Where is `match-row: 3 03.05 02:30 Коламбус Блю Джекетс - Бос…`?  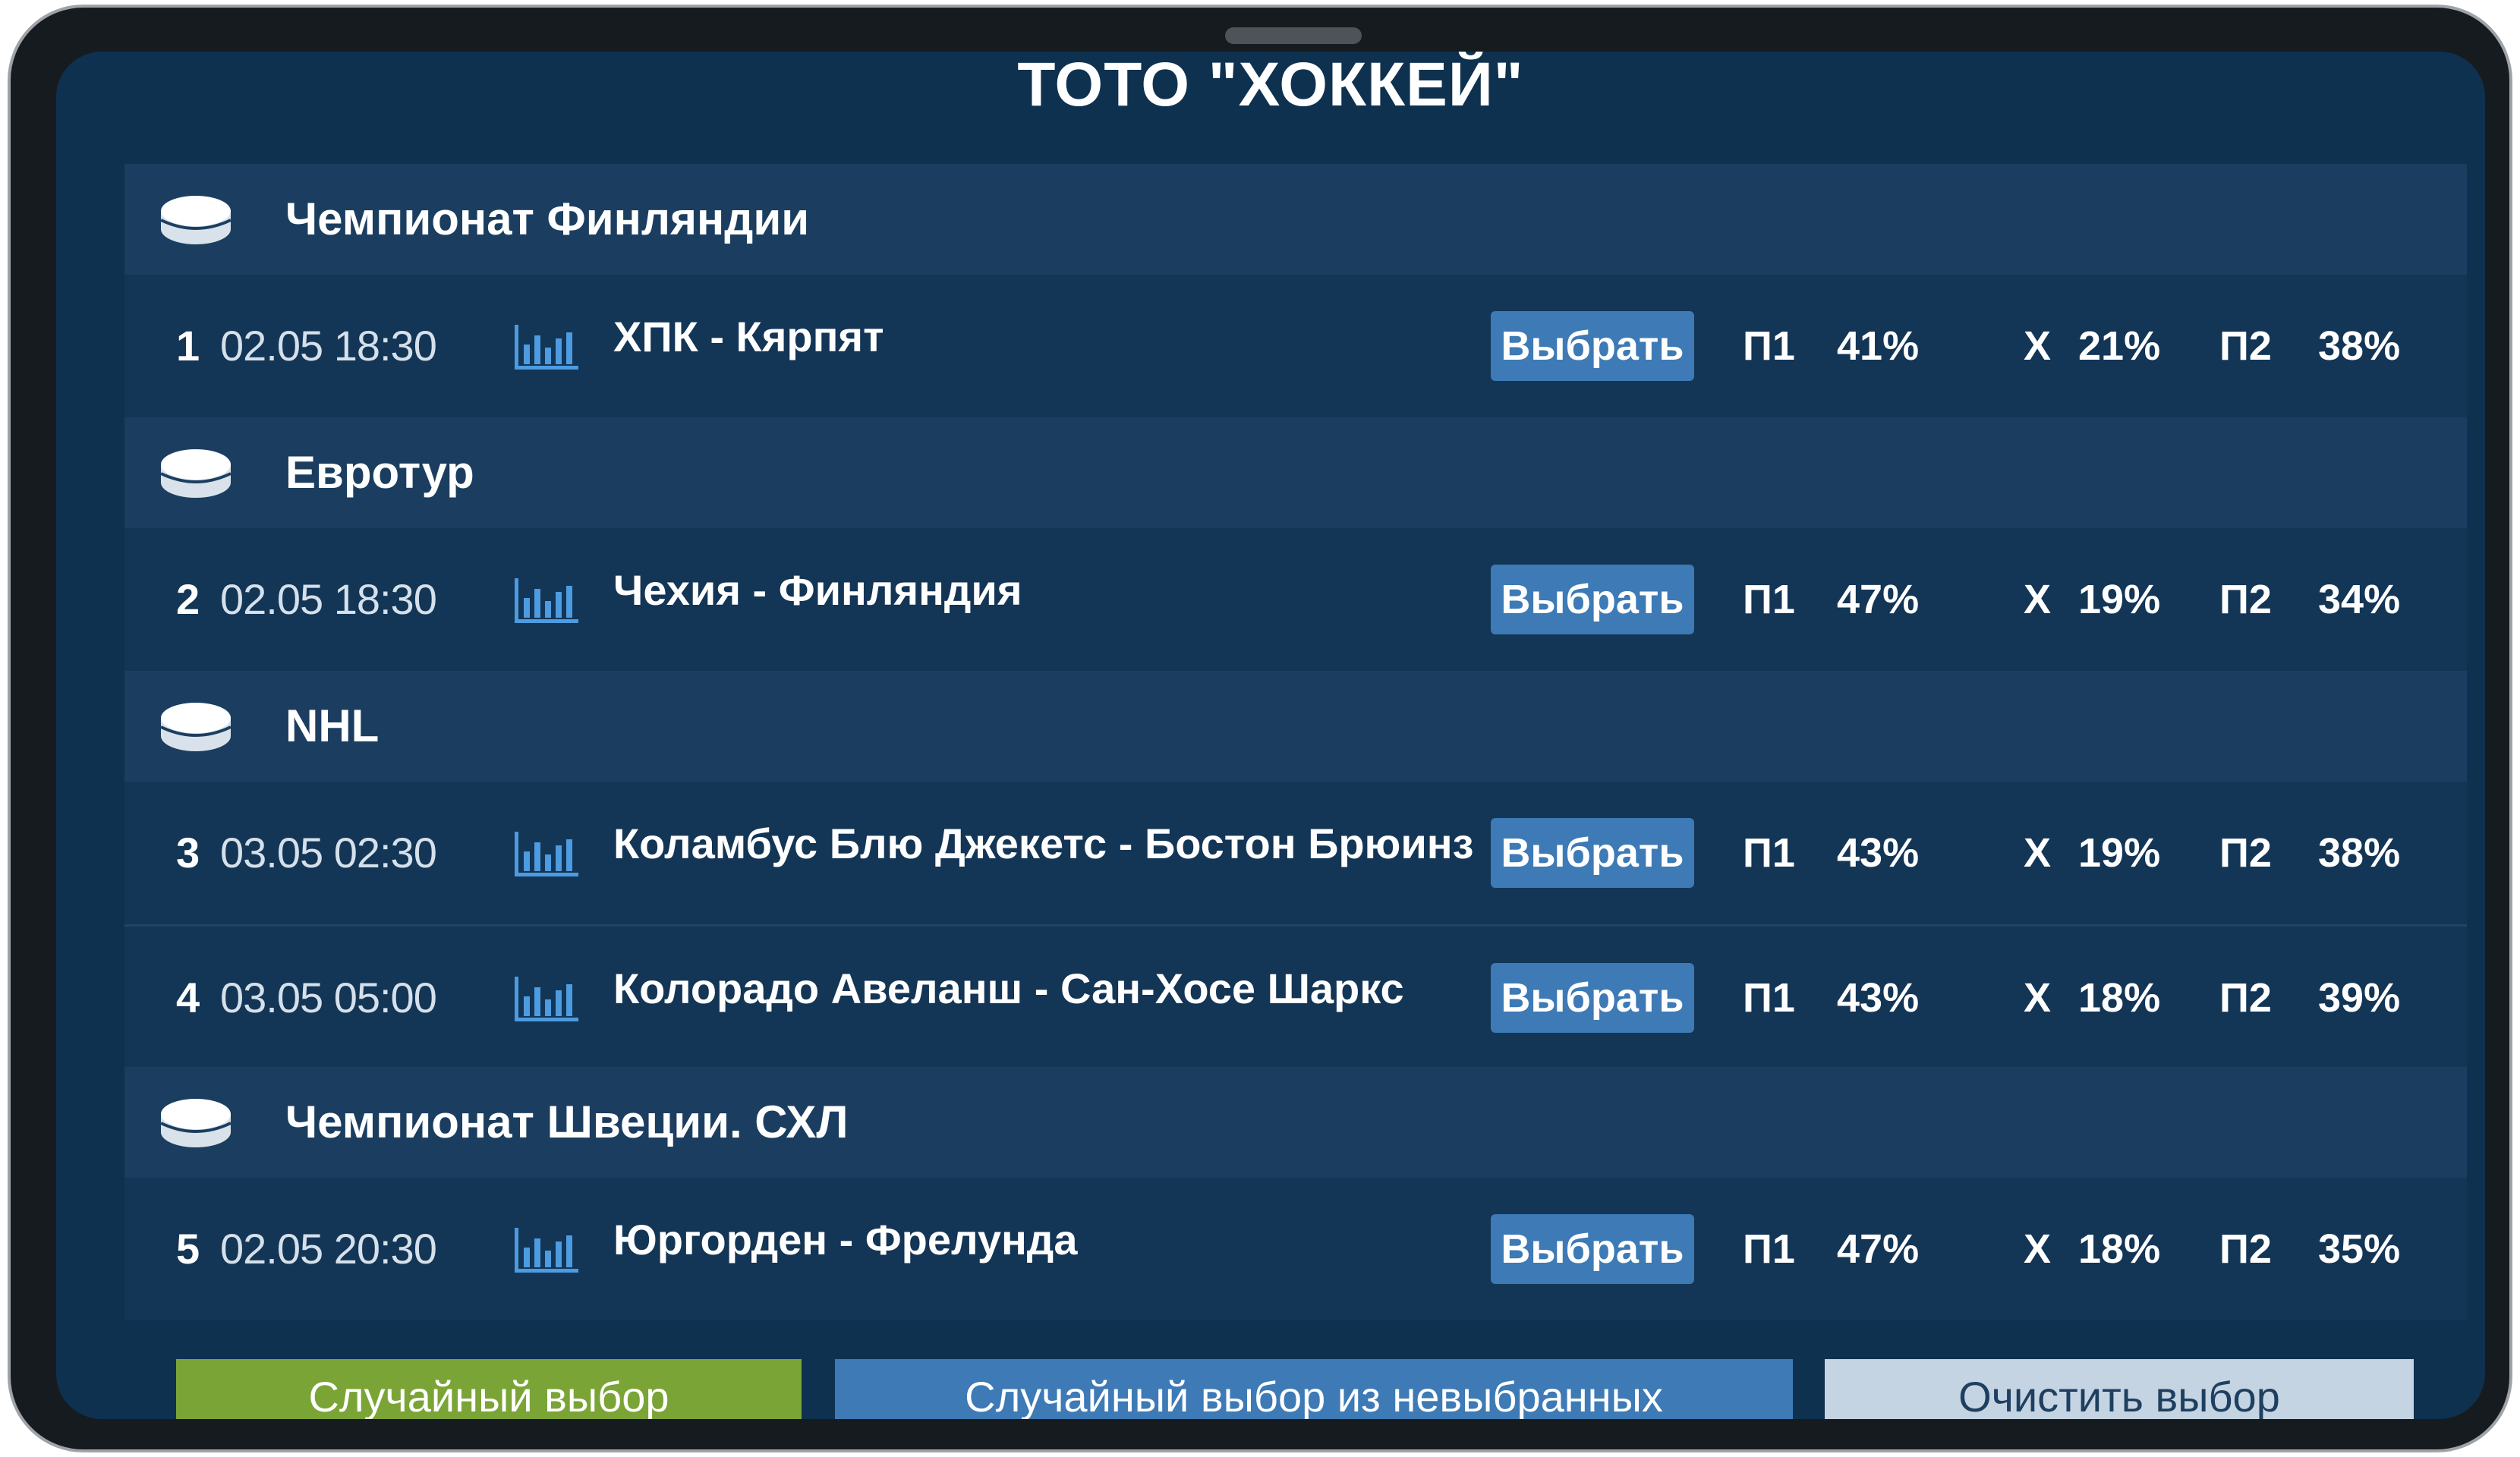 match-row: 3 03.05 02:30 Коламбус Блю Джекетс - Бос… is located at coordinates (1295, 853).